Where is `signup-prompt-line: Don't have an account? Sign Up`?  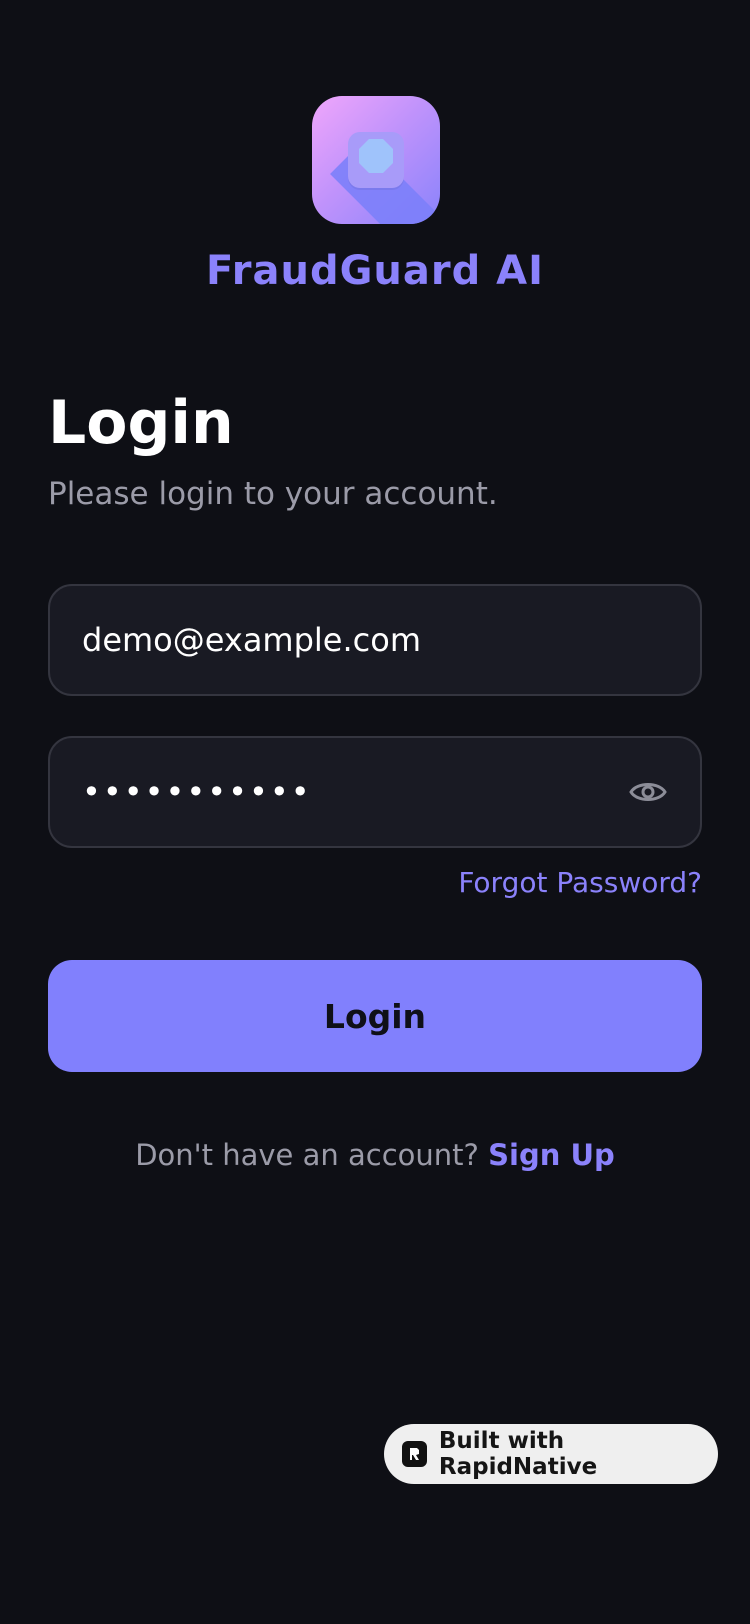
signup-prompt-line: Don't have an account? Sign Up is located at coordinates (375, 1155).